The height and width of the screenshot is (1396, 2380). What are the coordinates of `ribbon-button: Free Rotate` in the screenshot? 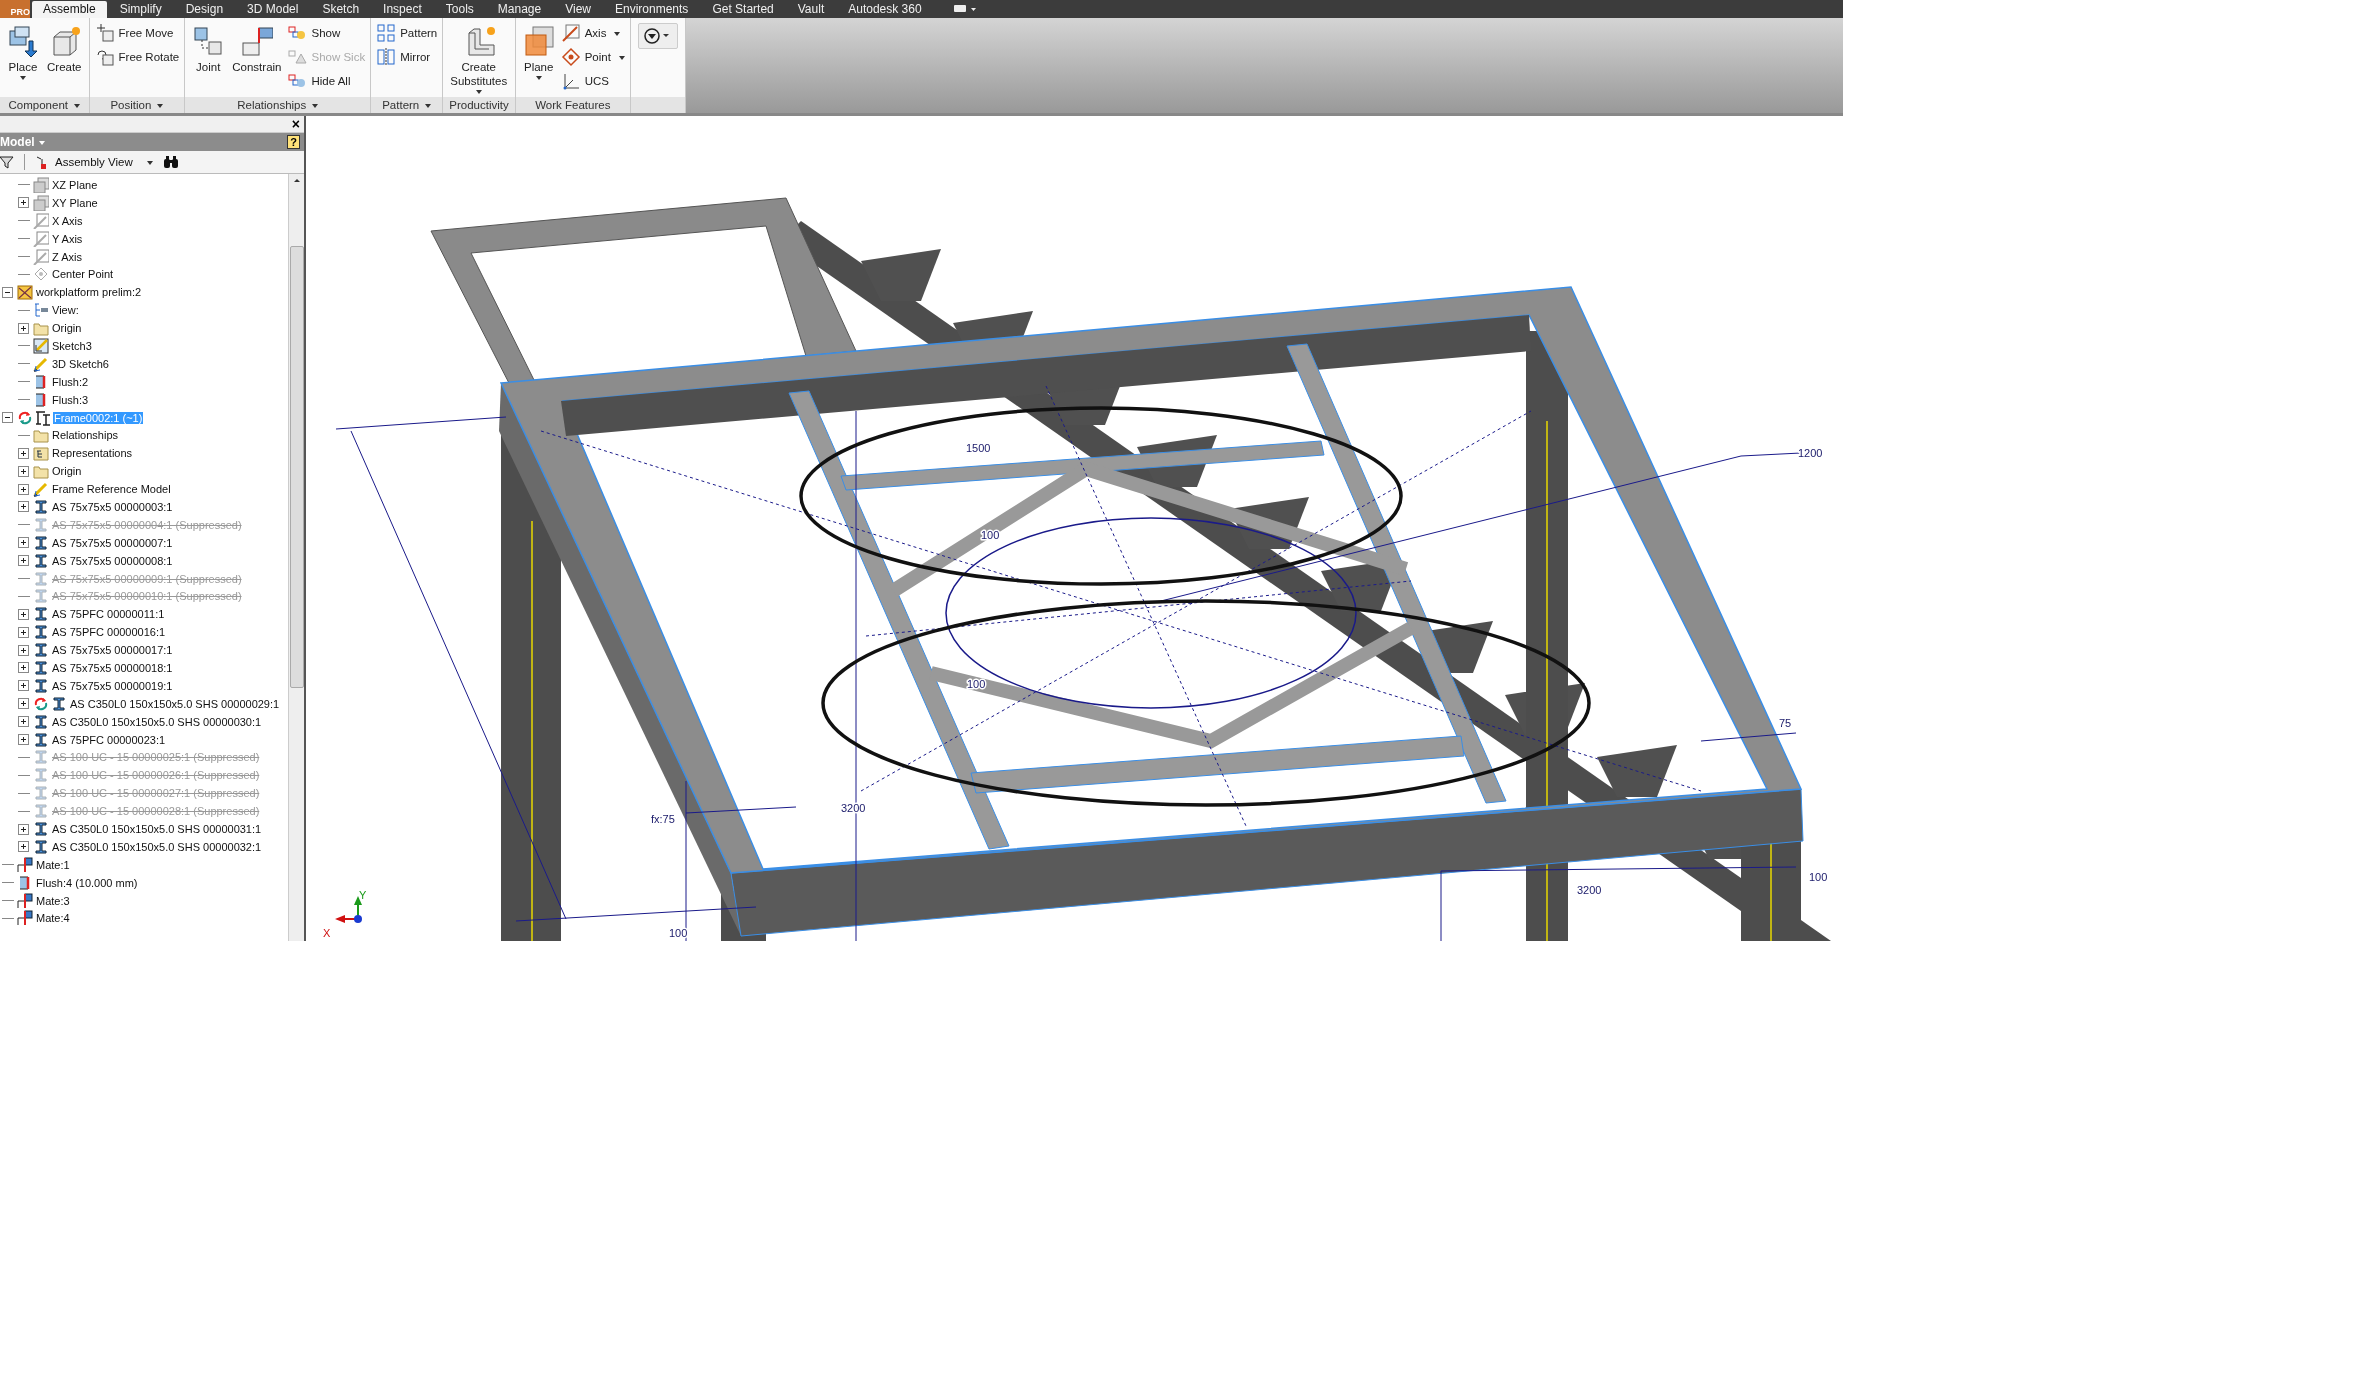 It's located at (137, 57).